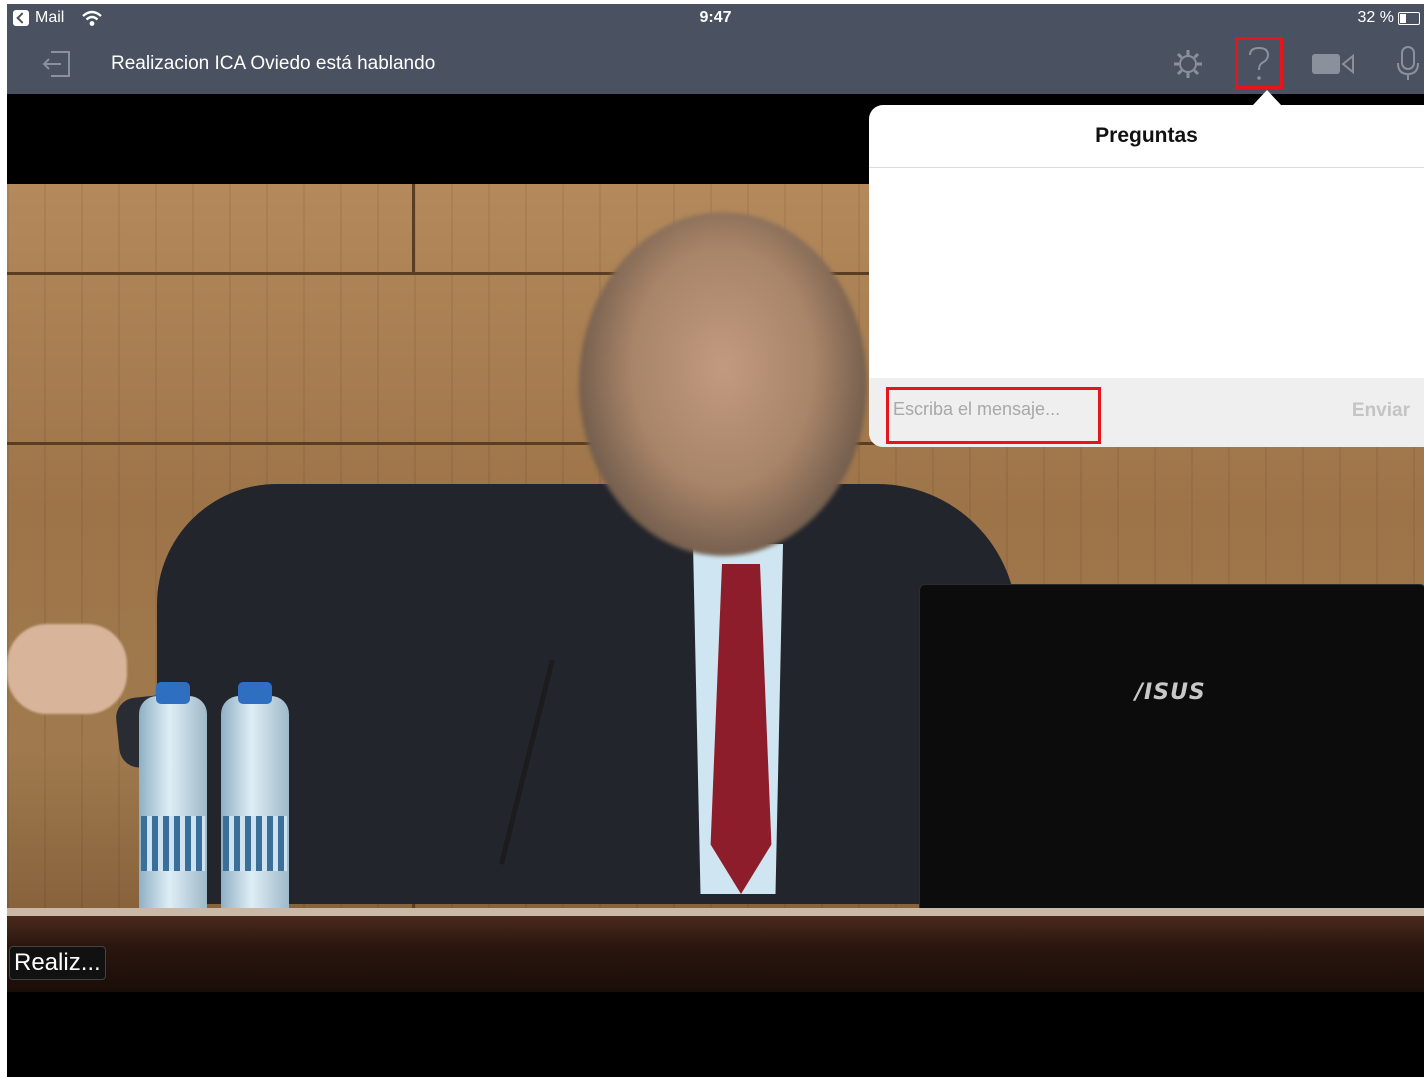 This screenshot has width=1424, height=1077. I want to click on popover-title: Preguntas, so click(1146, 136).